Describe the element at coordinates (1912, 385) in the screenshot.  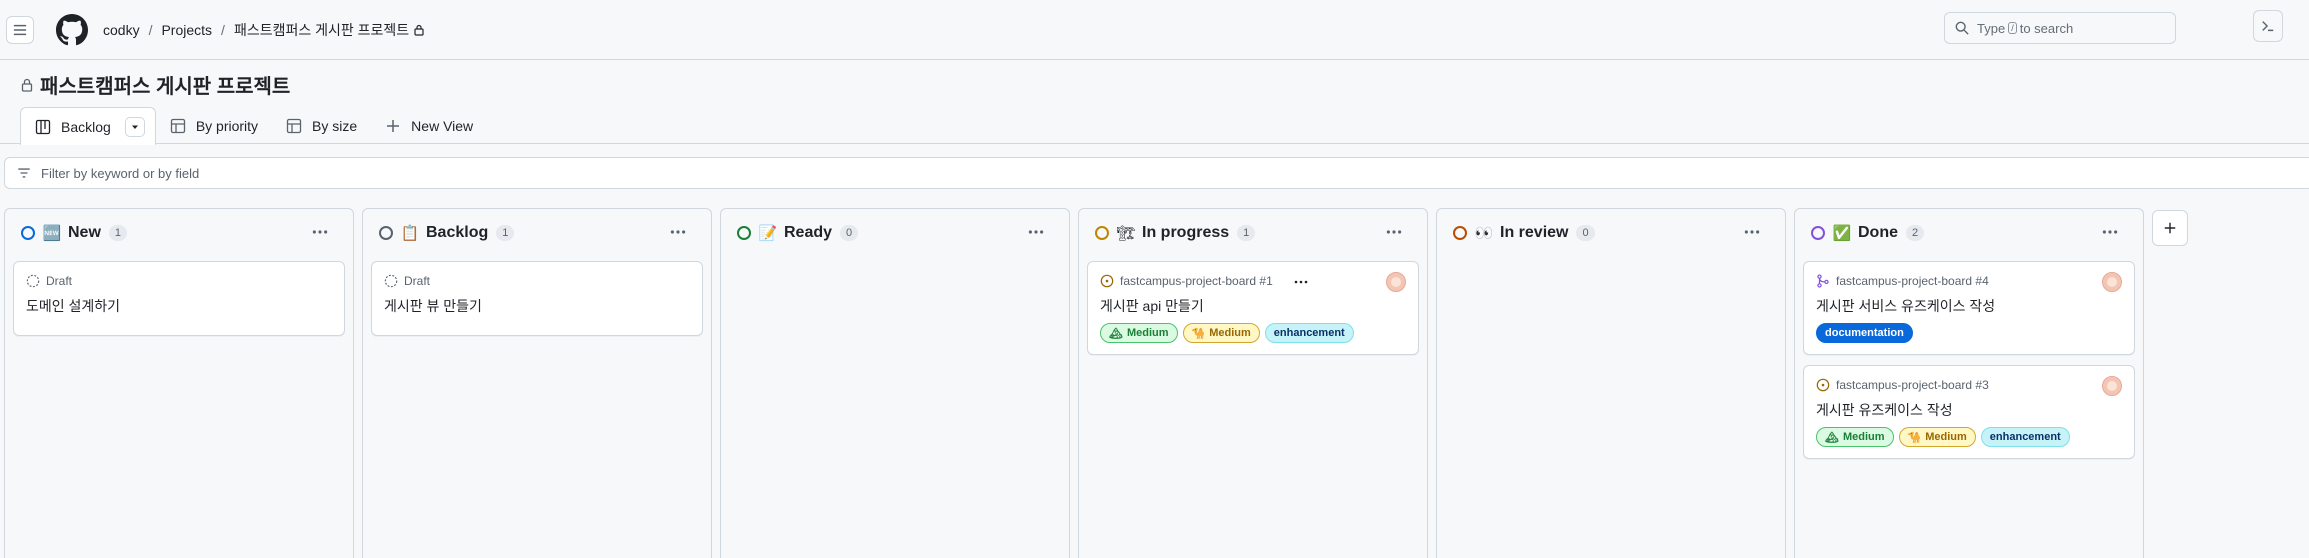
I see `card-repo-ref: fastcampus-project-board #3` at that location.